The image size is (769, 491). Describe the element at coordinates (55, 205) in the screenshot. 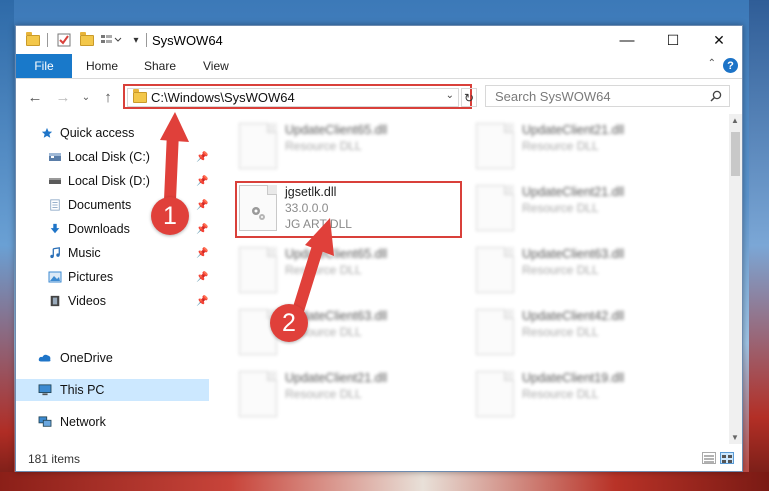

I see `documents-icon` at that location.